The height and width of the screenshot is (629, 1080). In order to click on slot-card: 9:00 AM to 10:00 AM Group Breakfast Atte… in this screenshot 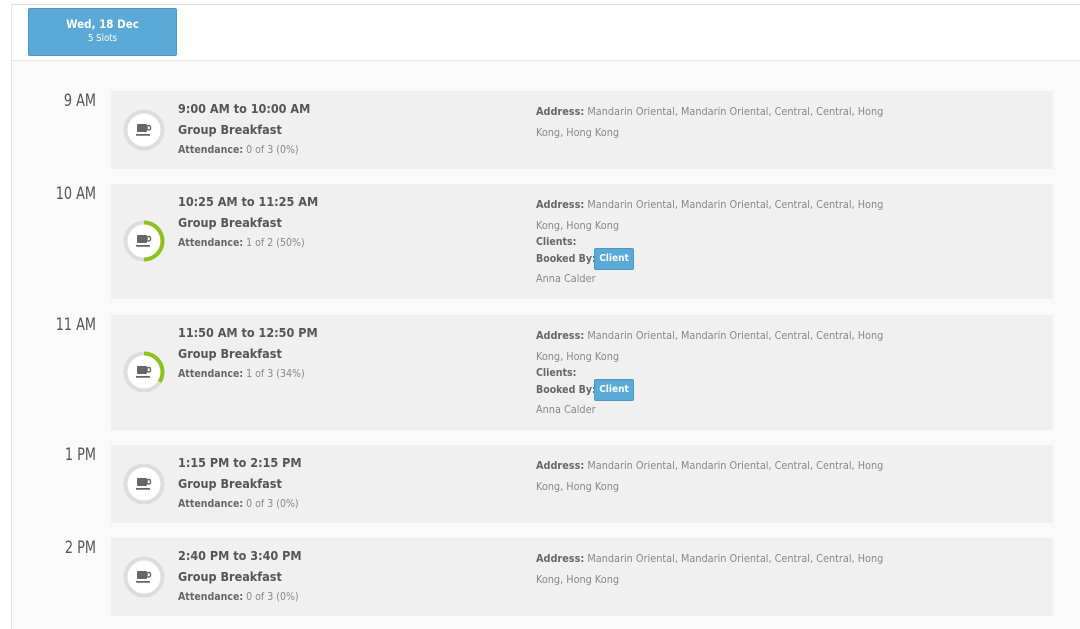, I will do `click(582, 130)`.